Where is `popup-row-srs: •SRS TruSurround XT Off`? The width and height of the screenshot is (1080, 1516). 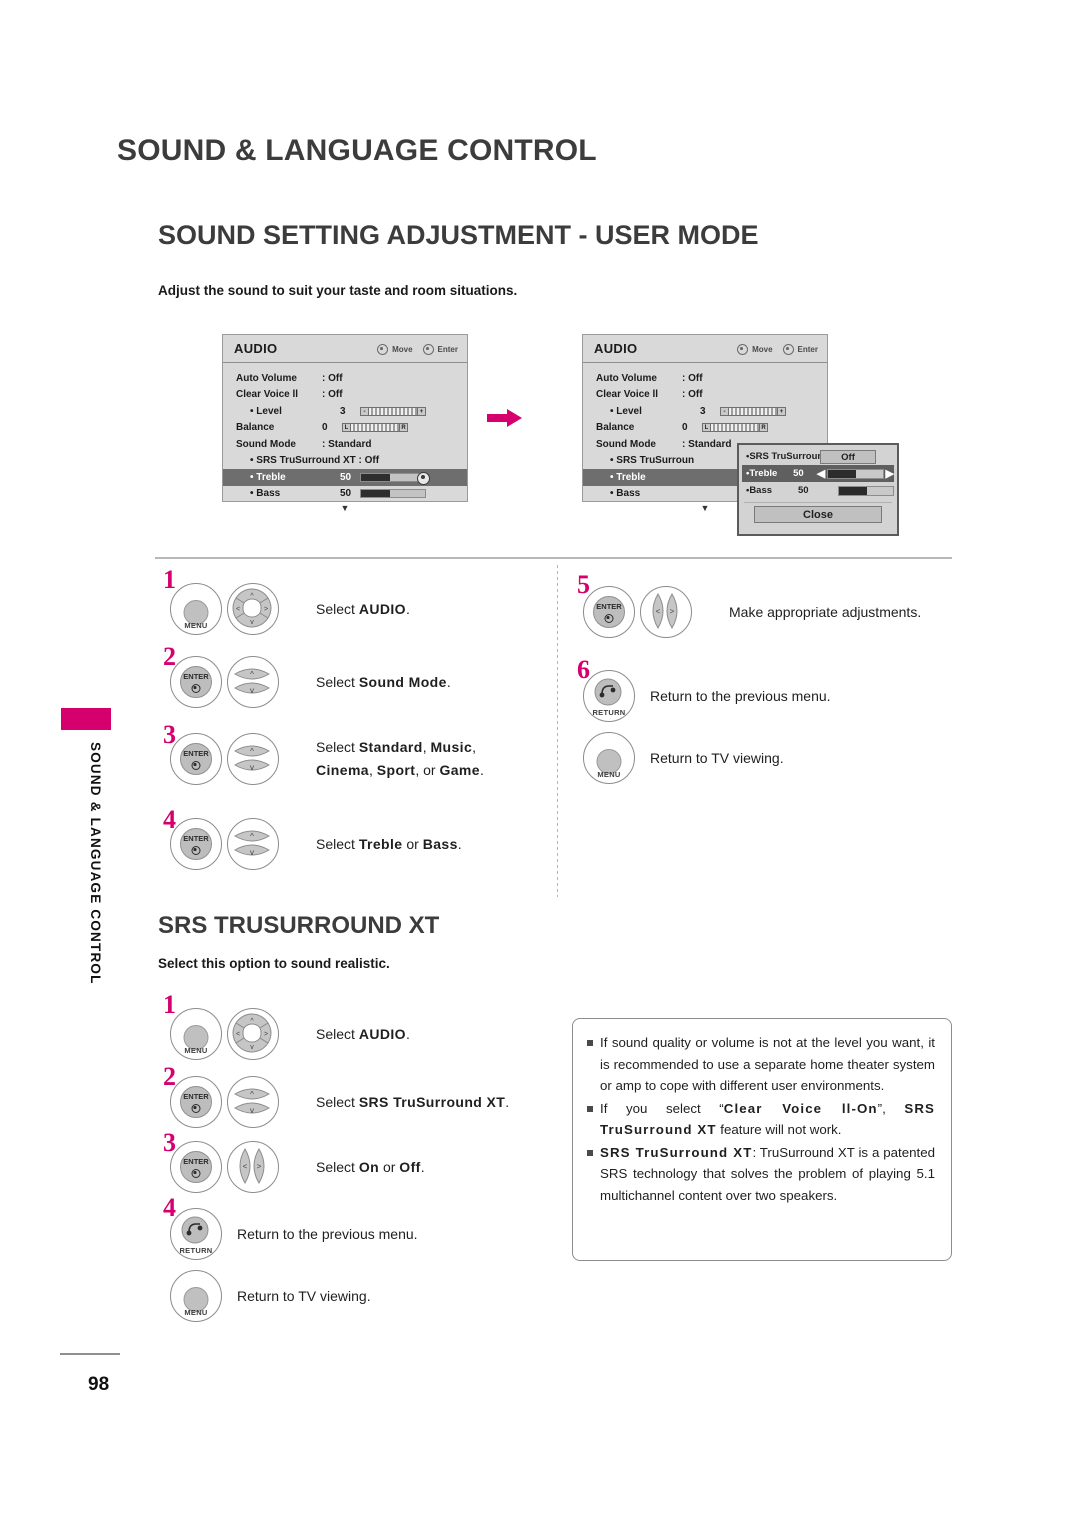 popup-row-srs: •SRS TruSurround XT Off is located at coordinates (818, 456).